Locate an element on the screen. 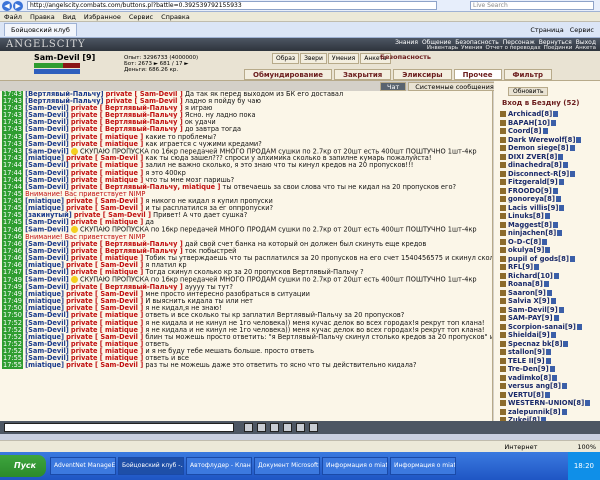 Image resolution: width=600 pixels, height=480 pixels. player-item: Fitzgerald[9] is located at coordinates (550, 182).